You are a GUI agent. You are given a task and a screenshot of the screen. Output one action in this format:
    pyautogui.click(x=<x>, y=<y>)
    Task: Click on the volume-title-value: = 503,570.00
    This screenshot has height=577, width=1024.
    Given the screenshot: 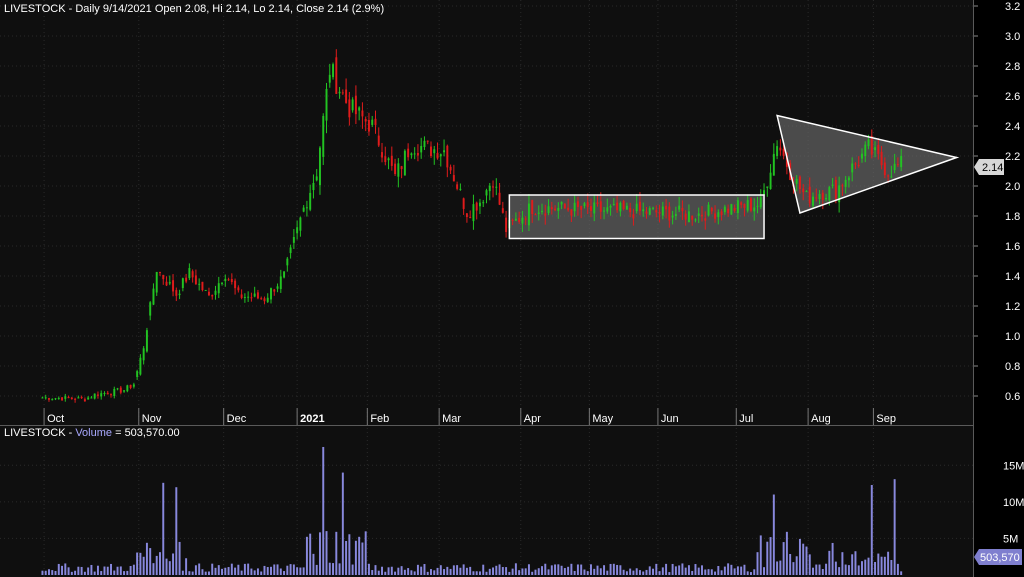 What is the action you would take?
    pyautogui.click(x=146, y=433)
    